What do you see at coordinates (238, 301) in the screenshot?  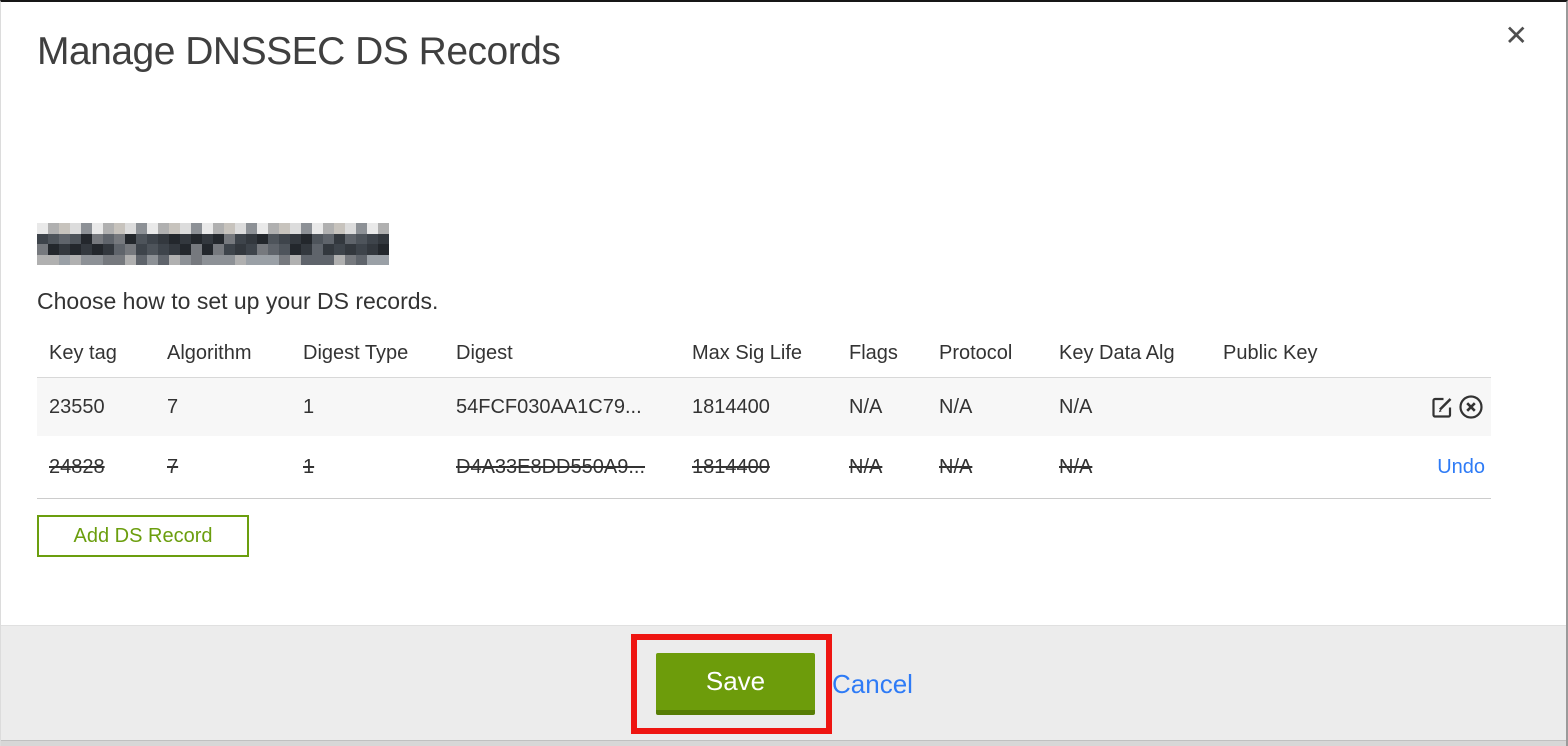 I see `instruction-text: Choose how to set up your DS records.` at bounding box center [238, 301].